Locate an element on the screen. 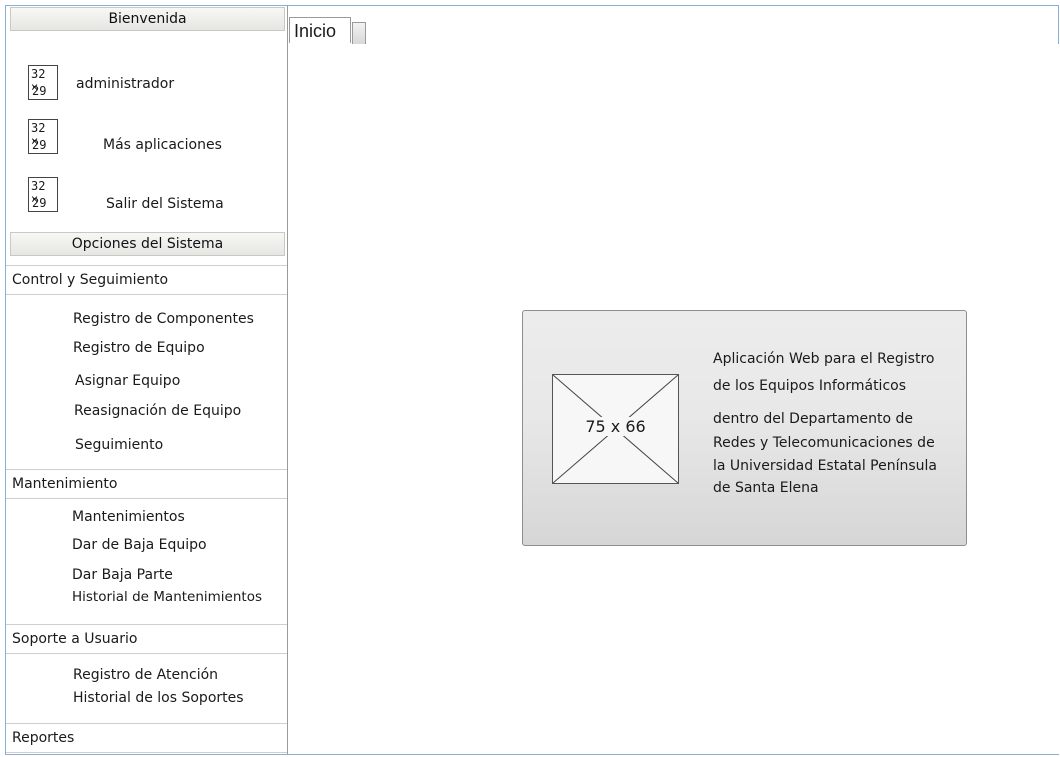 The image size is (1060, 757). menu-item-registro-componentes: Registro de Componentes is located at coordinates (163, 319).